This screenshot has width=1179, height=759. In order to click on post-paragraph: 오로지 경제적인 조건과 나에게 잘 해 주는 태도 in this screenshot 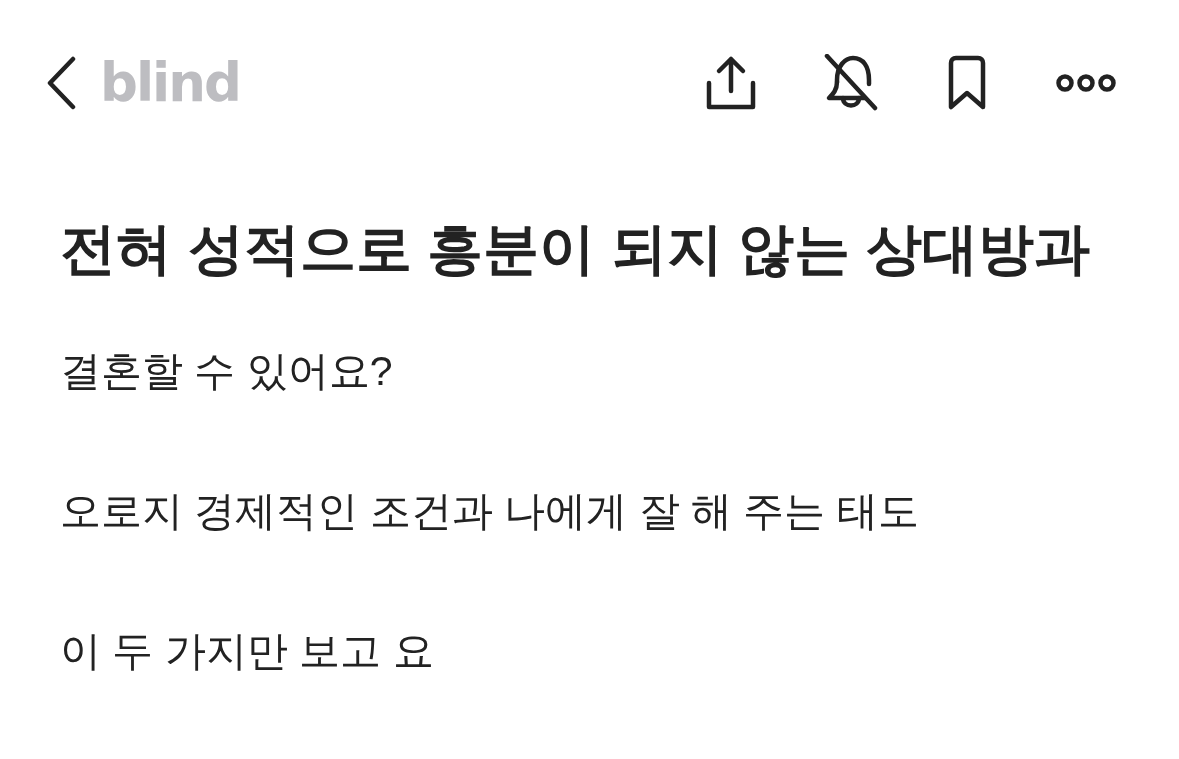, I will do `click(490, 511)`.